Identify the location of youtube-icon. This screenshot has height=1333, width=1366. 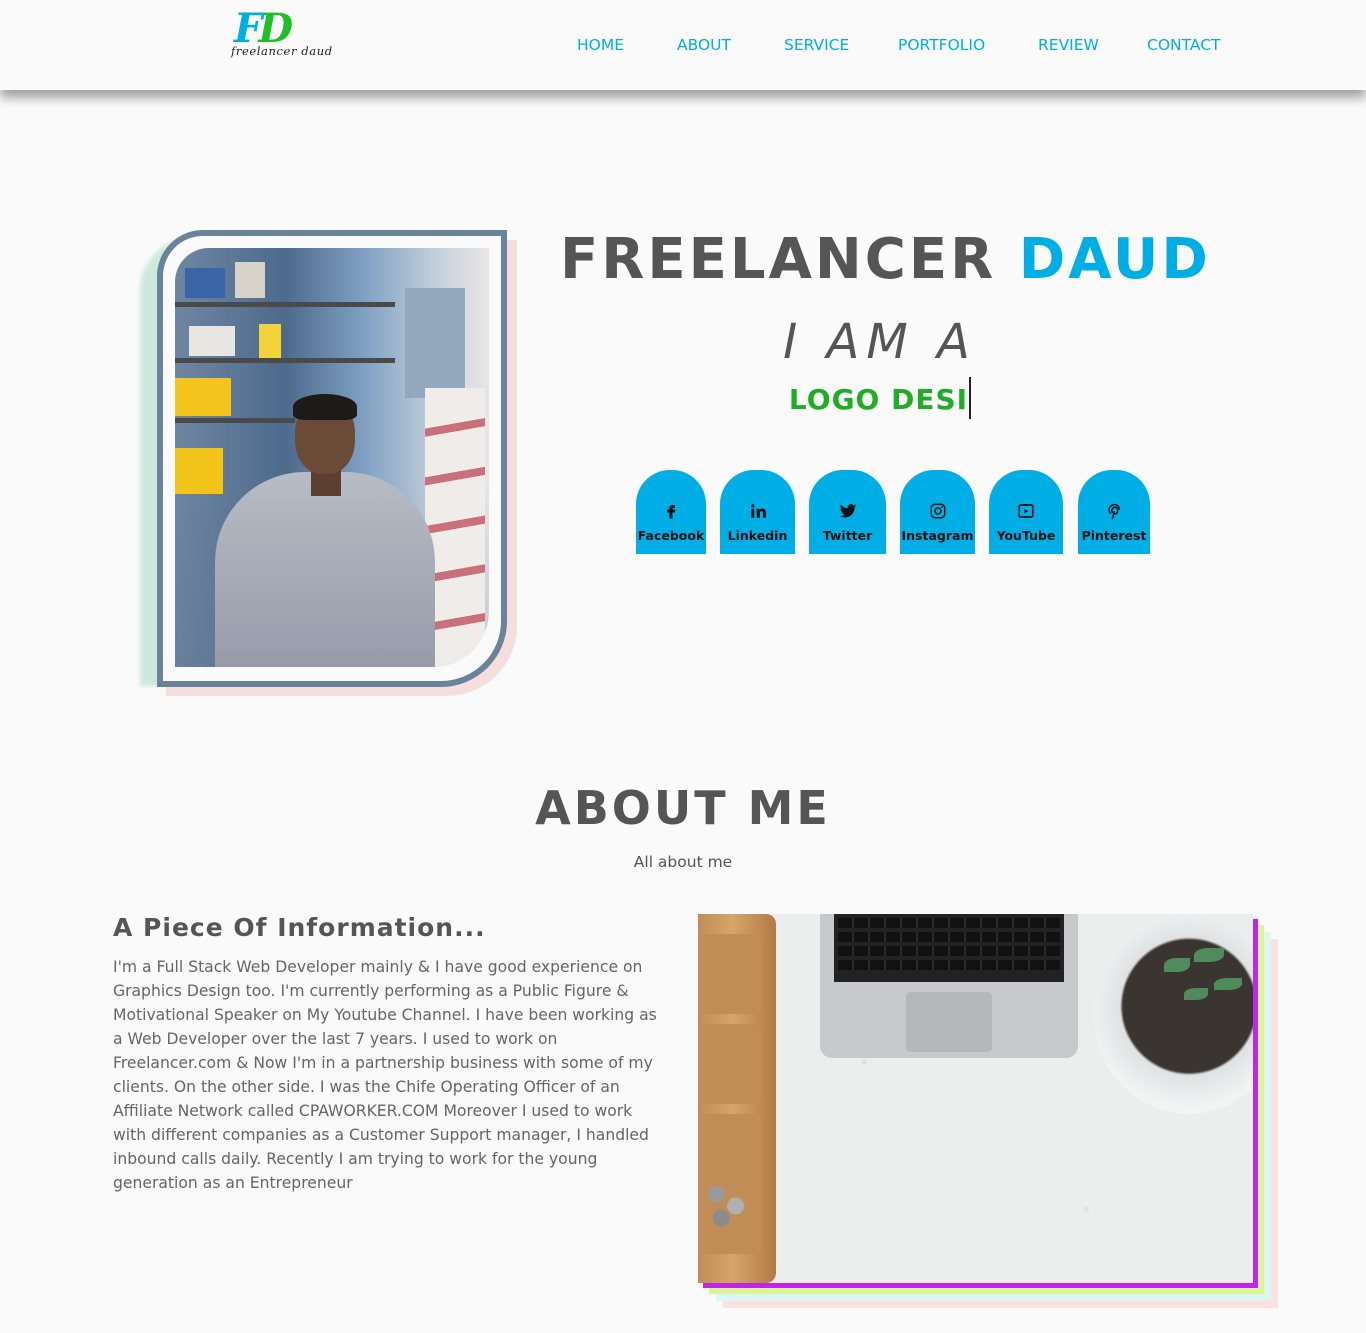
(1026, 511).